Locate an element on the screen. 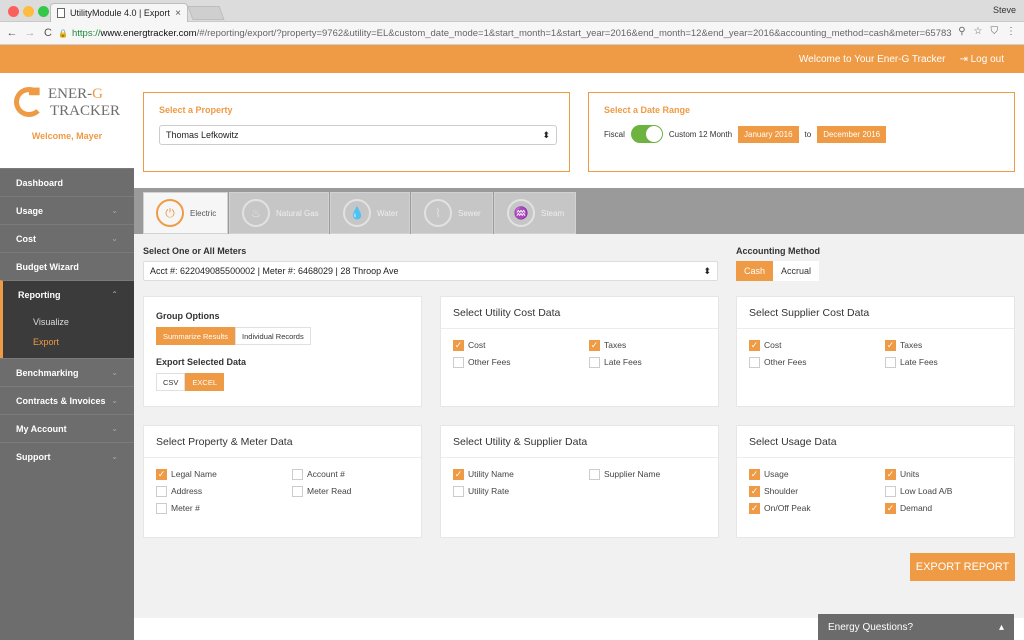 This screenshot has height=640, width=1024. browser-actions: ⚲ ☆ ⛉ ⋮ is located at coordinates (987, 31).